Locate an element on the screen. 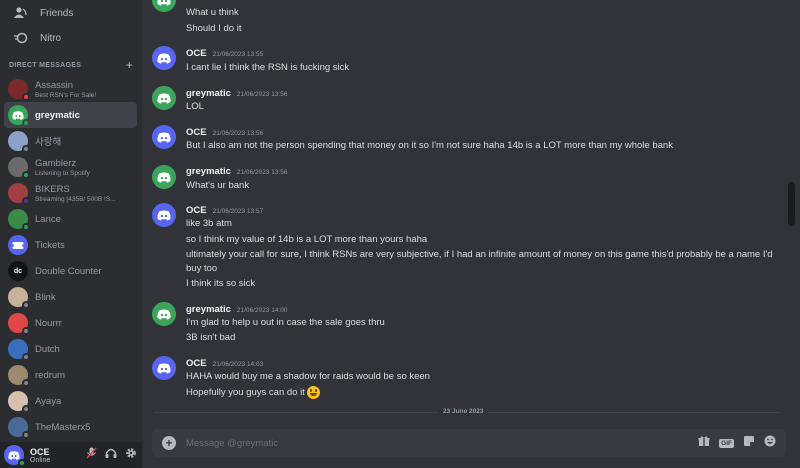 This screenshot has width=800, height=468. message-line: 3B isn't bad is located at coordinates (211, 337).